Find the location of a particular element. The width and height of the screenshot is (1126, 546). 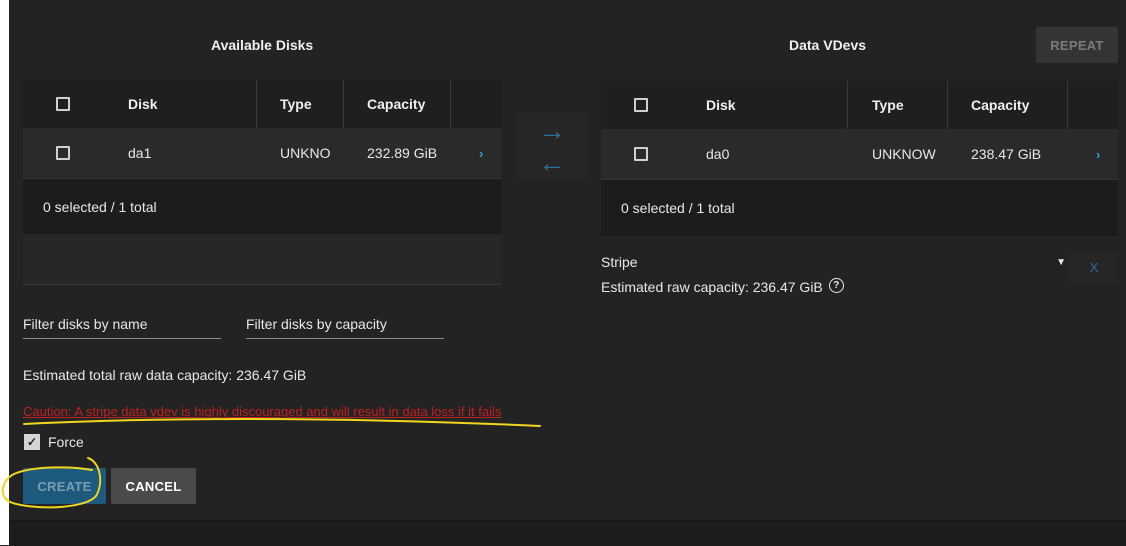

repeat-button: REPEAT is located at coordinates (1077, 45).